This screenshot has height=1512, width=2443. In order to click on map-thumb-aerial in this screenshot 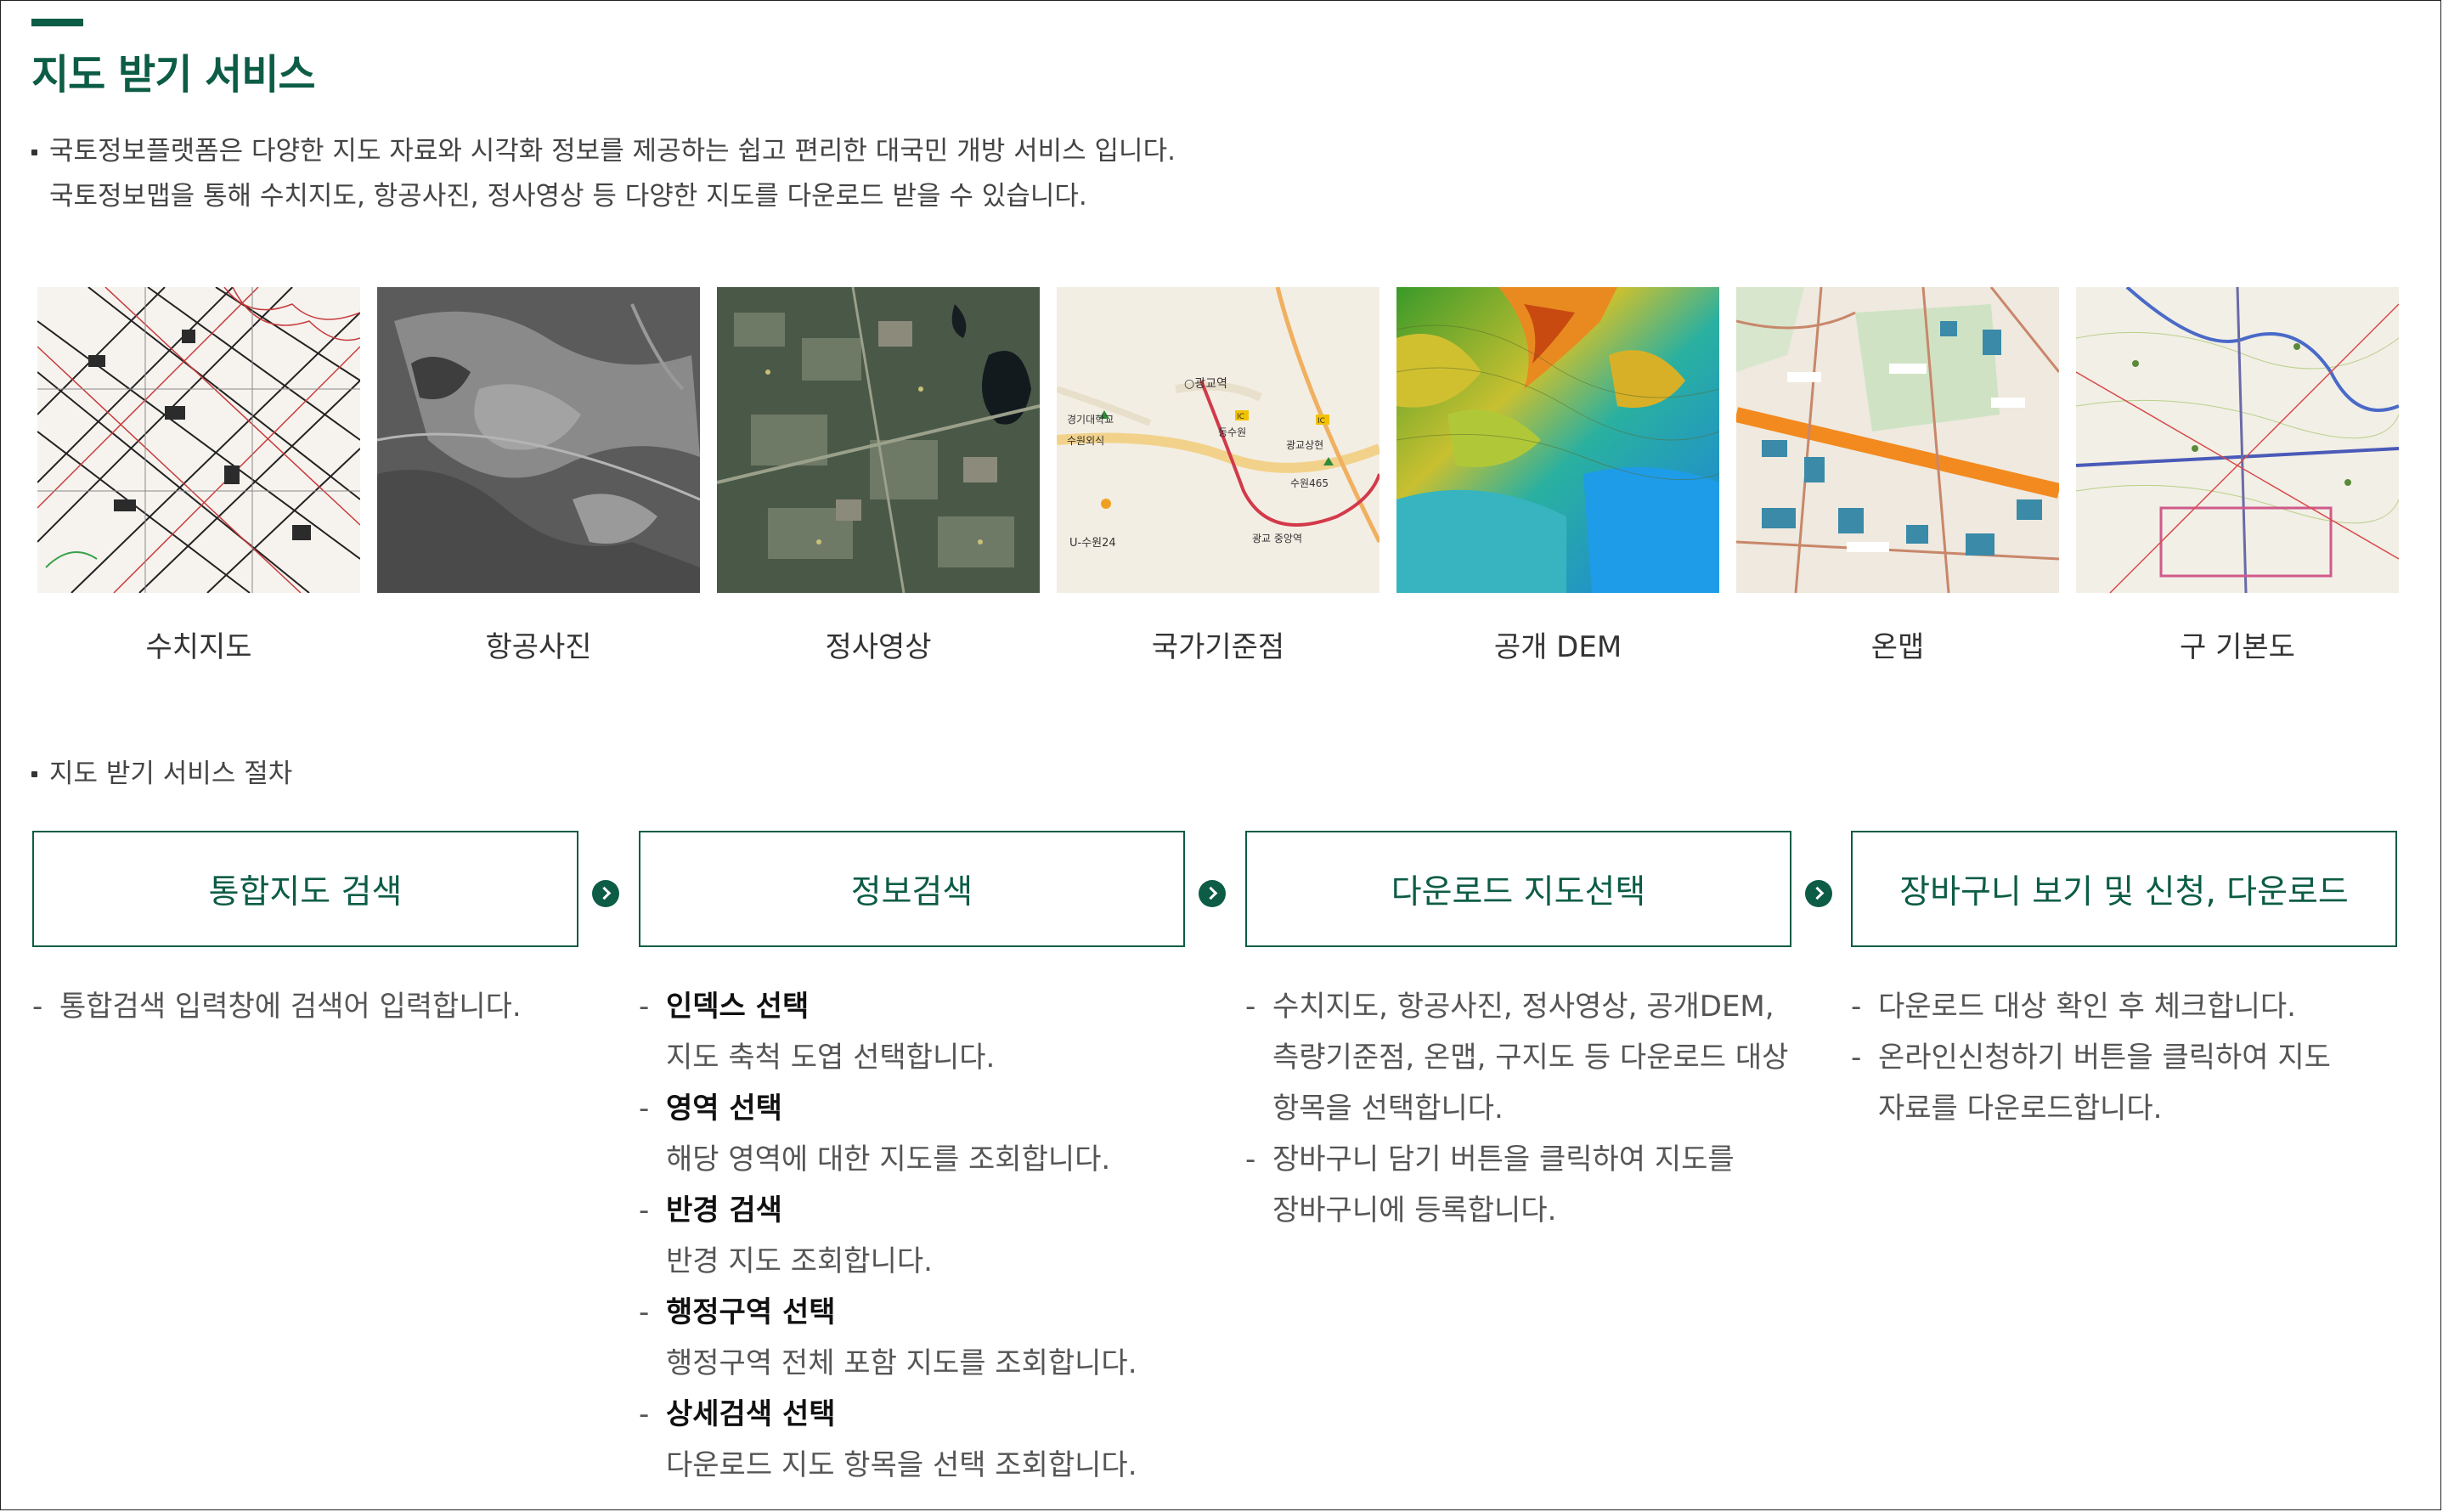, I will do `click(538, 440)`.